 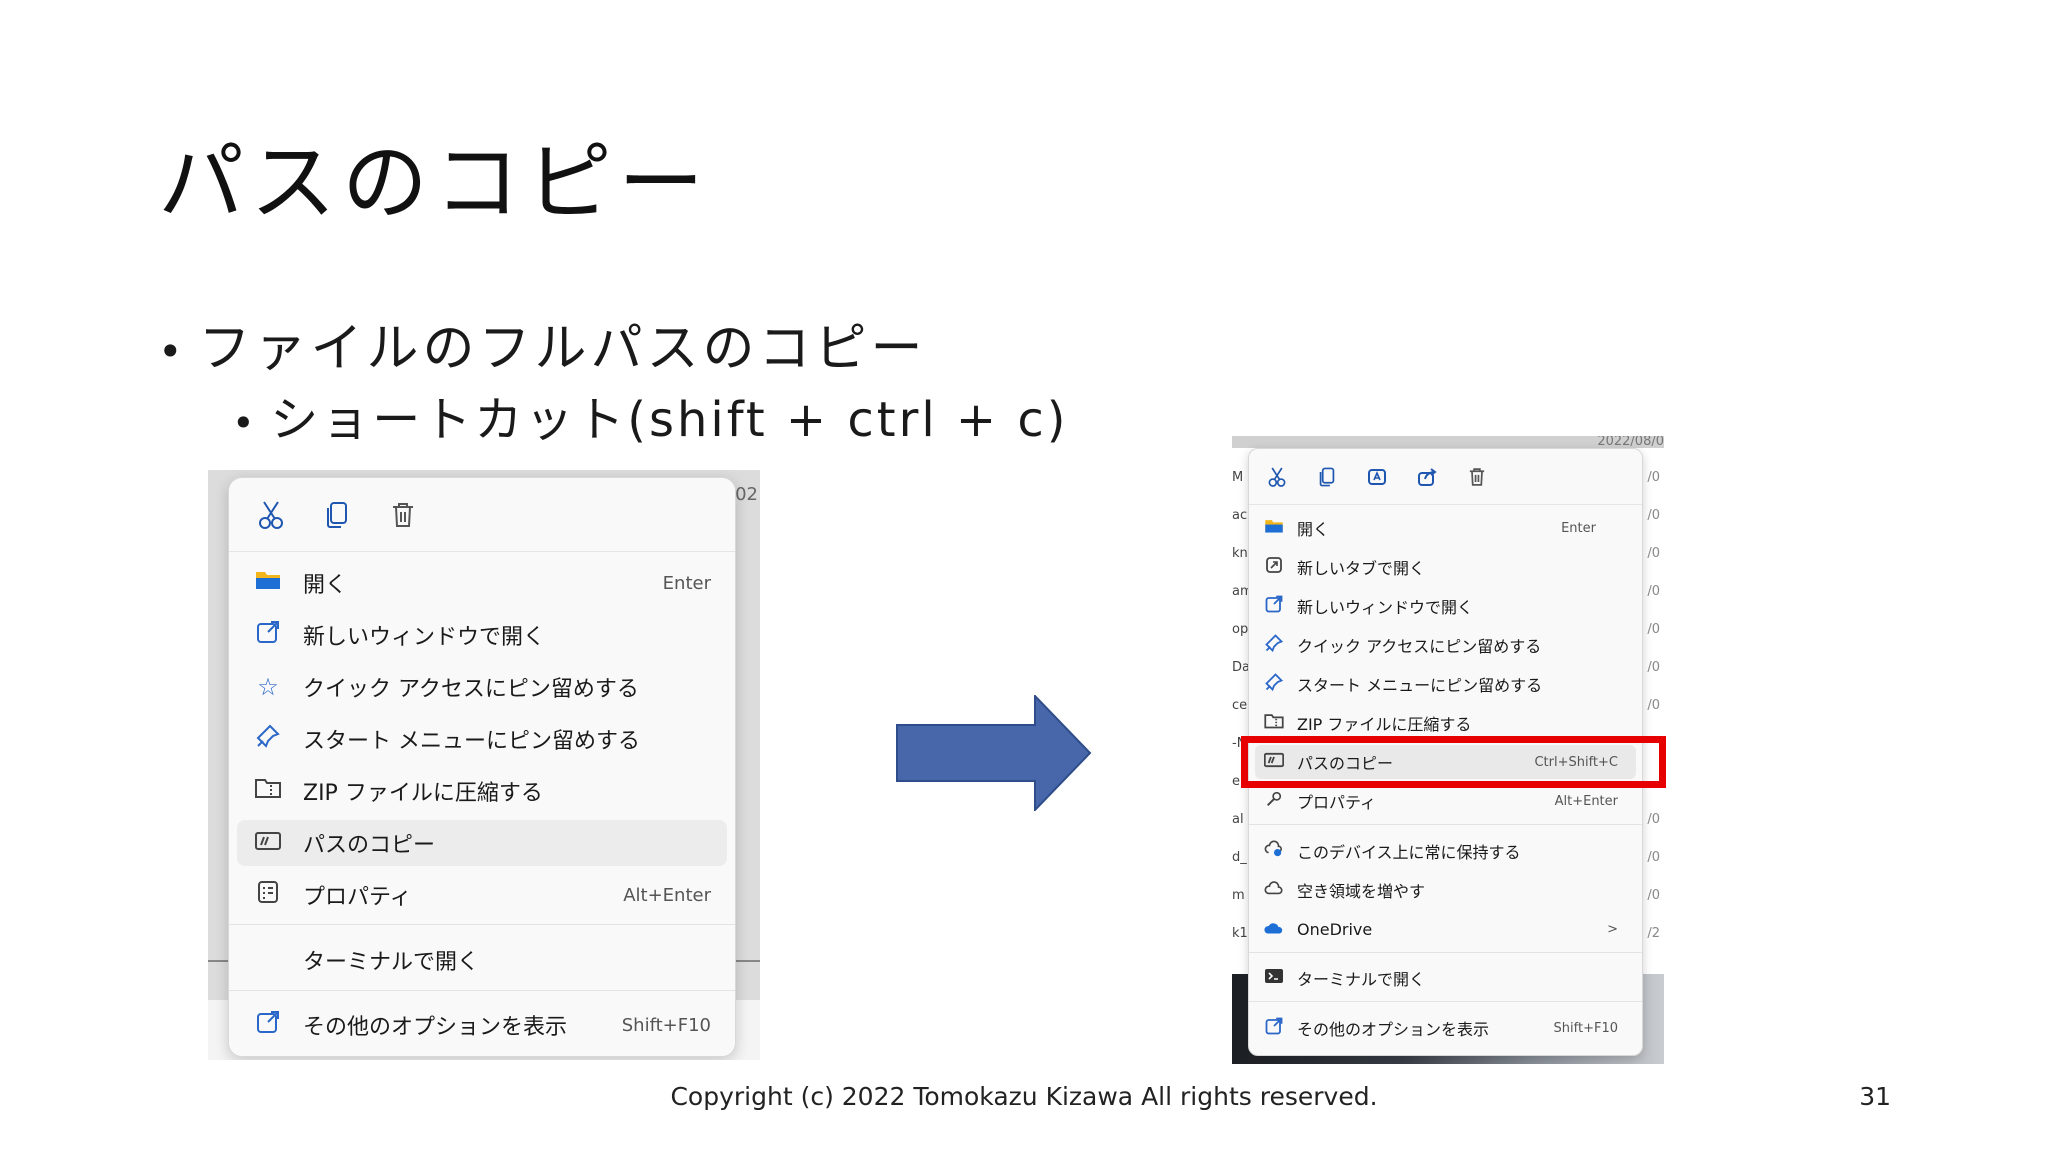 What do you see at coordinates (542, 343) in the screenshot?
I see `bullet-level1: • ファイルのフルパスのコピー` at bounding box center [542, 343].